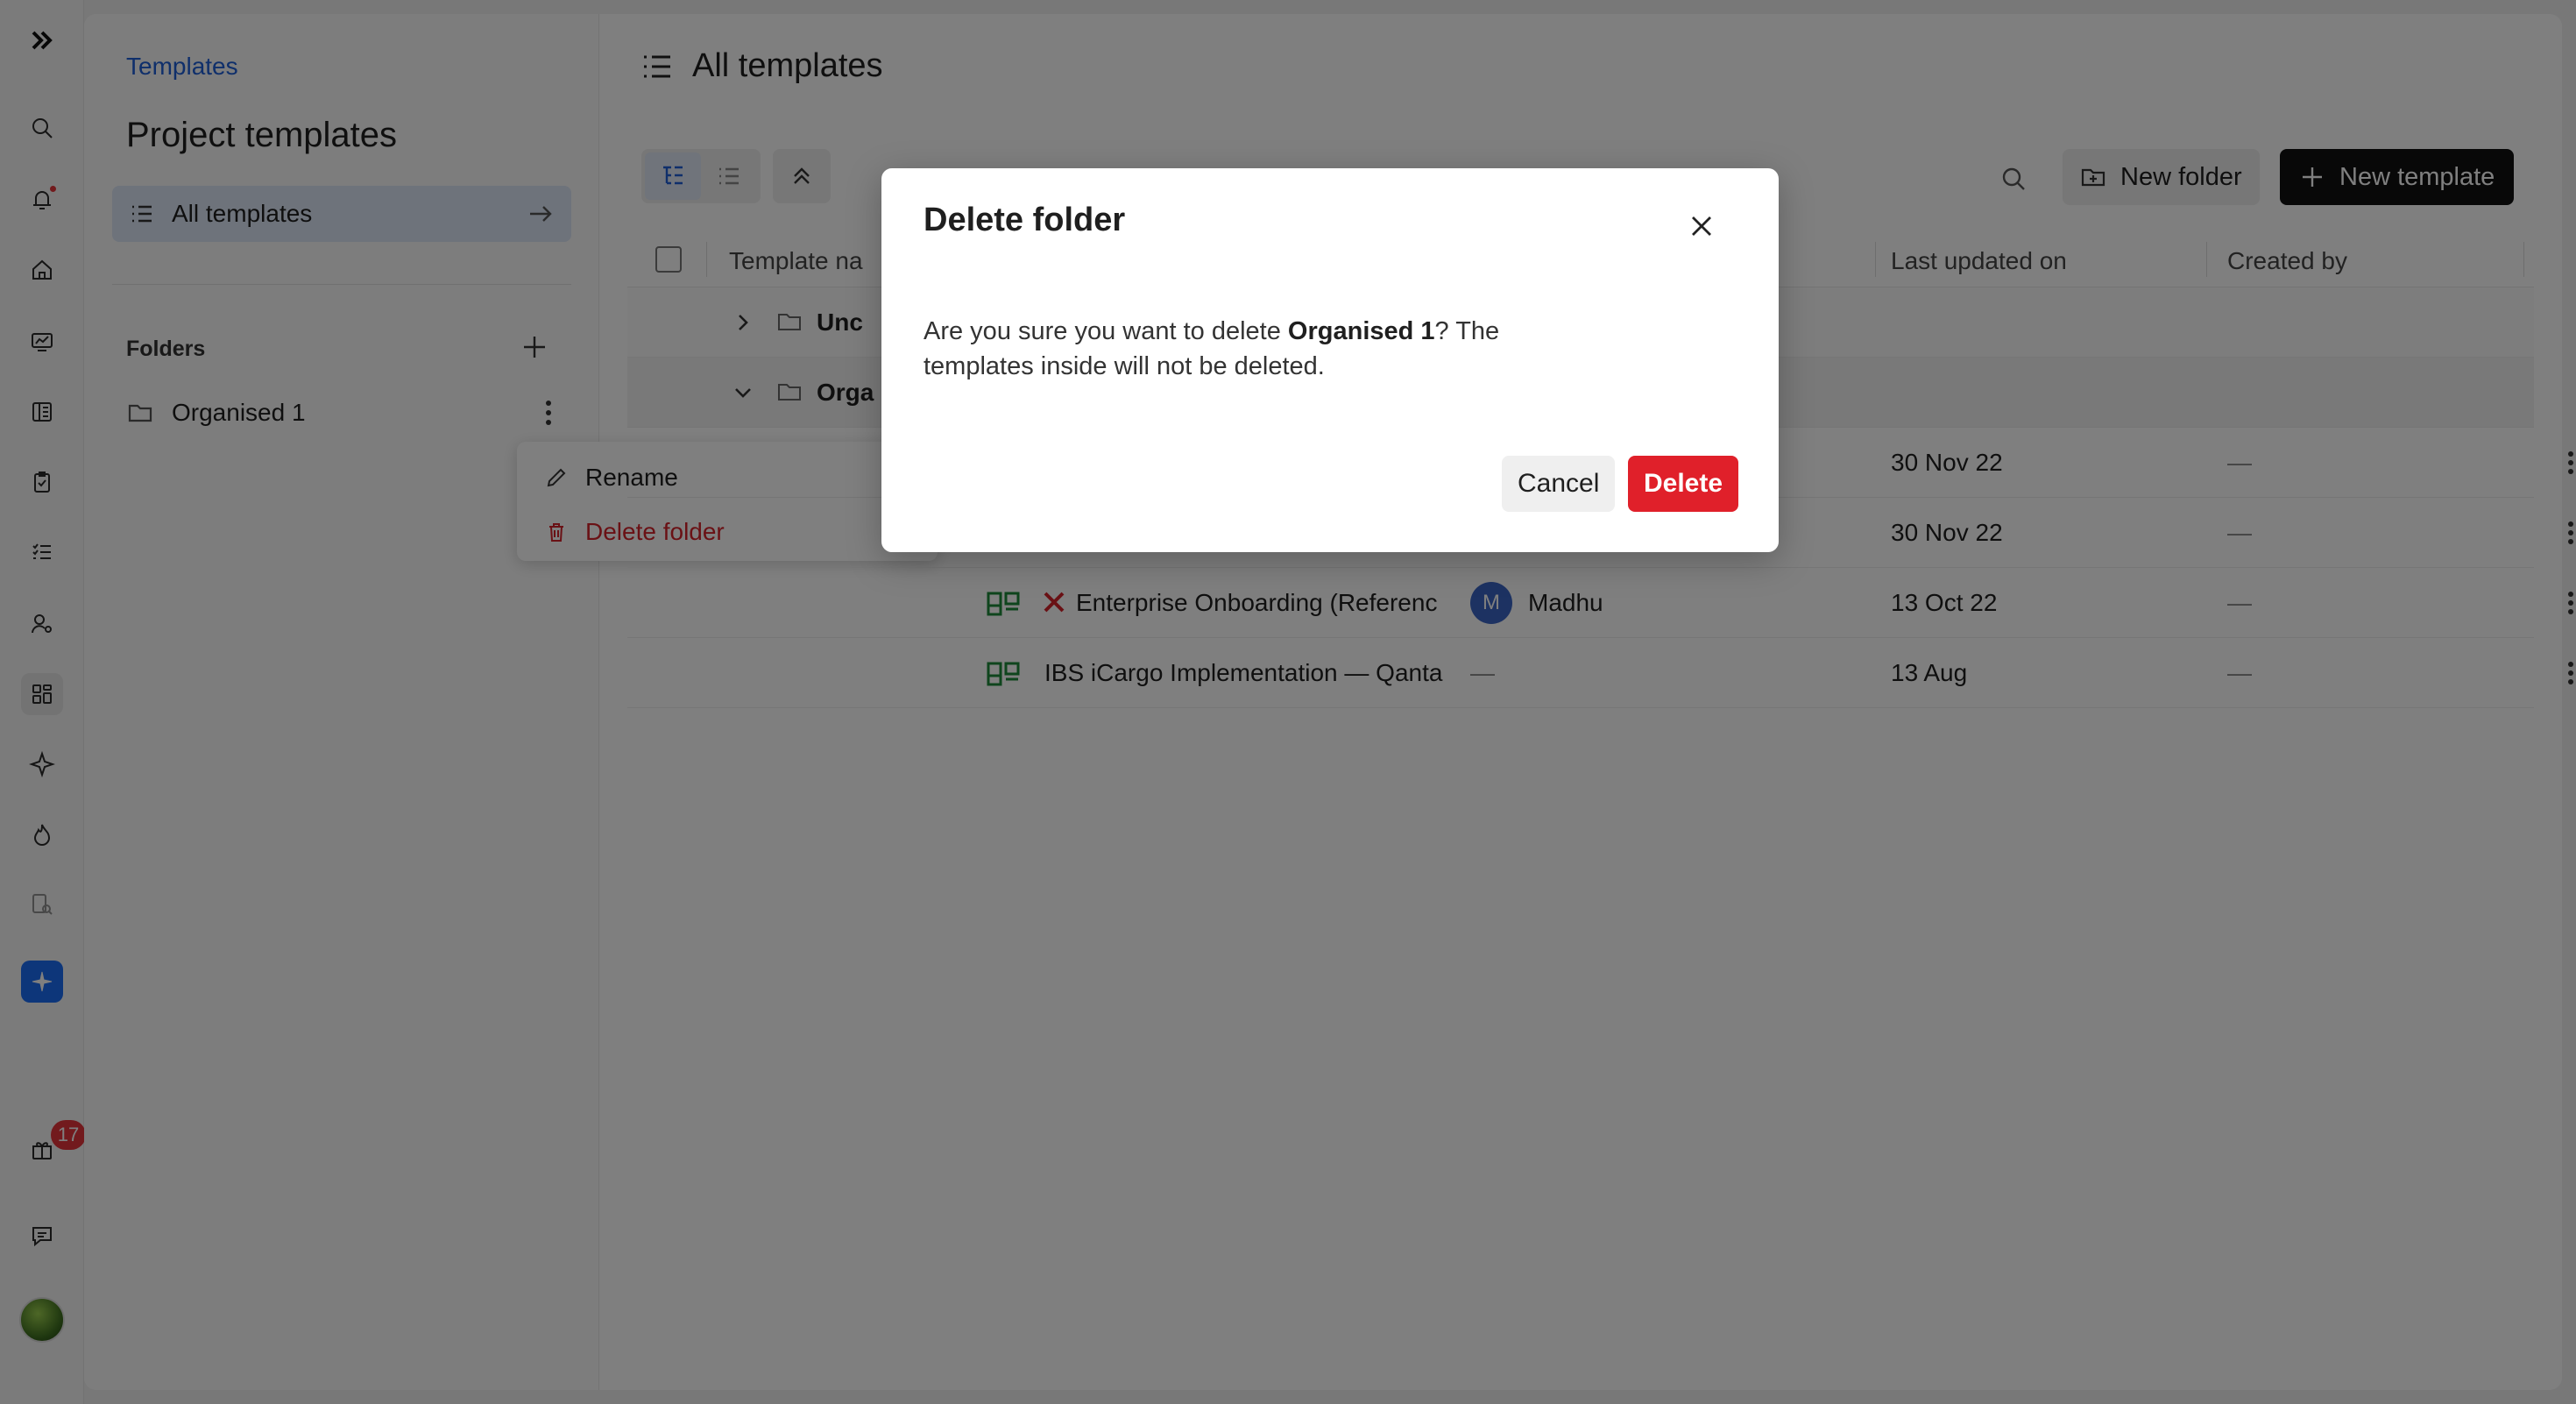 The width and height of the screenshot is (2576, 1404). I want to click on delete-button: Delete, so click(1683, 484).